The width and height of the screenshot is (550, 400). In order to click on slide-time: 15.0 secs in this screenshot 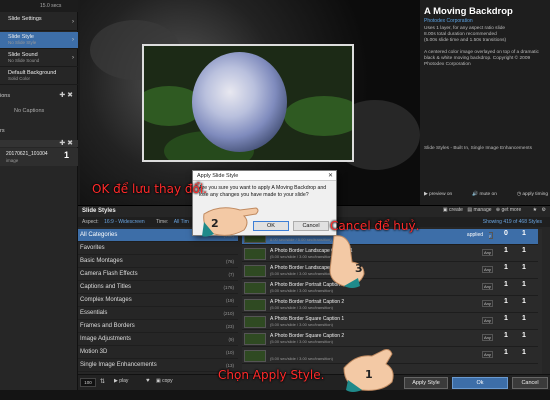, I will do `click(39, 6)`.